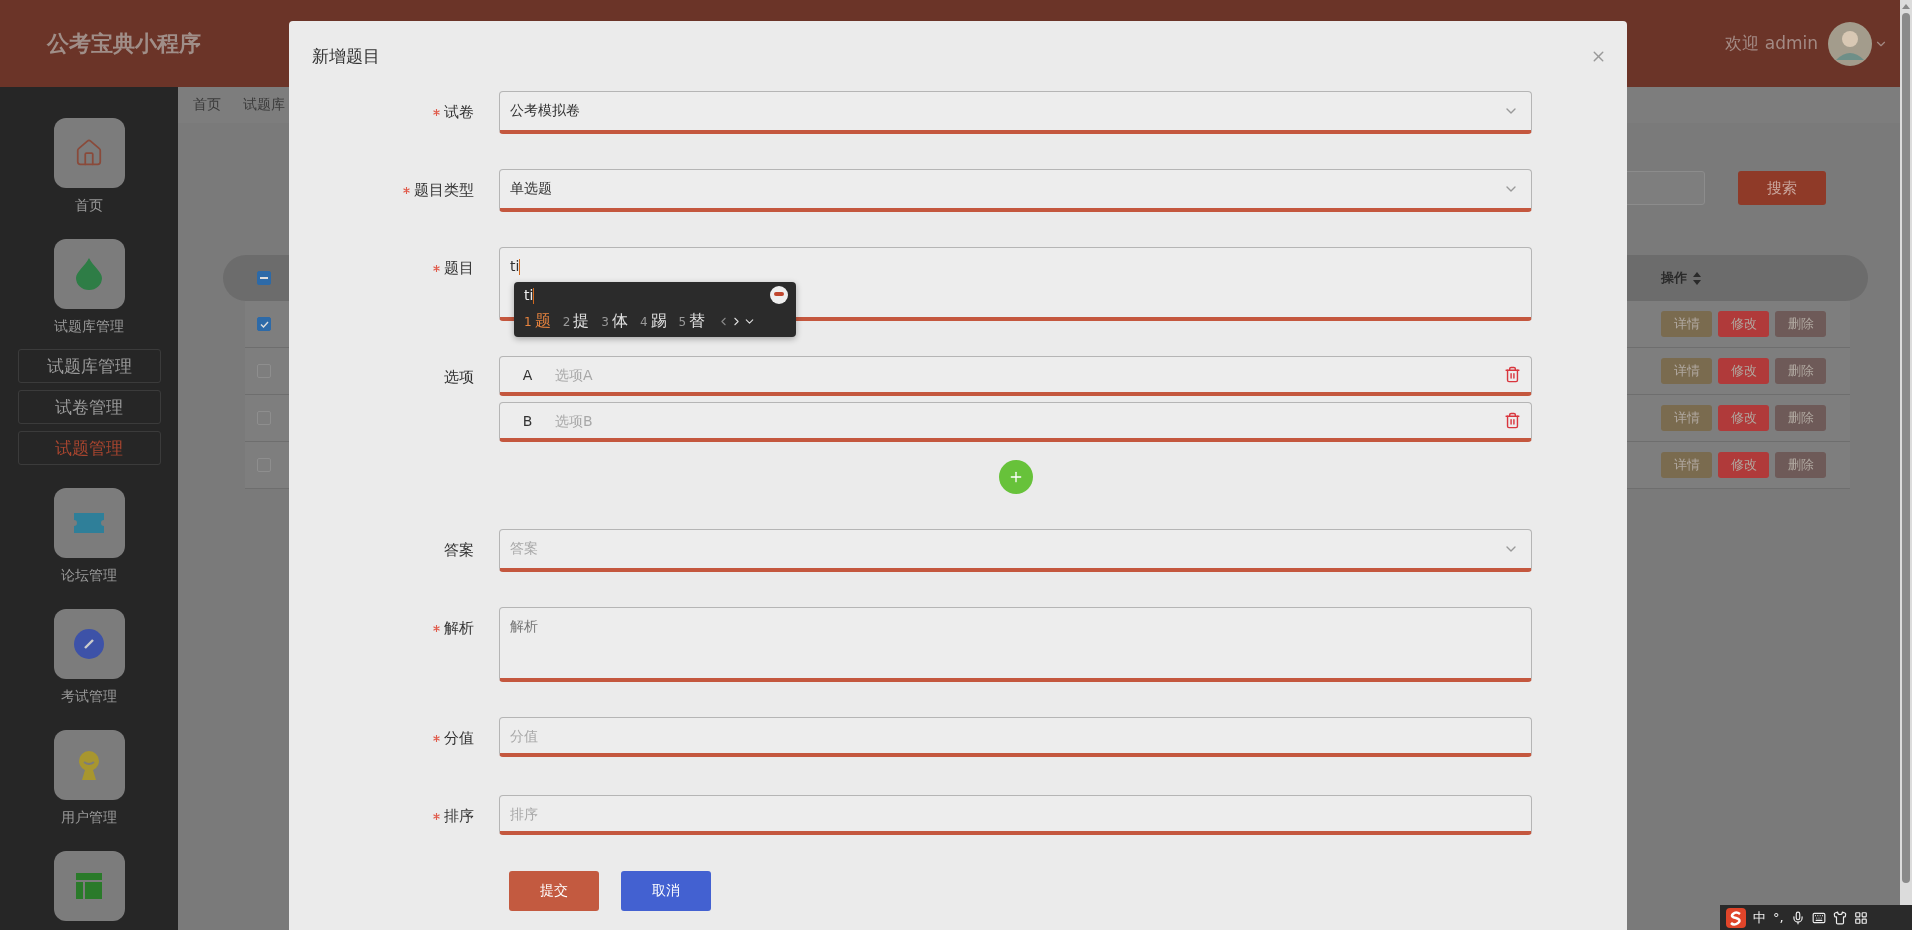  What do you see at coordinates (529, 295) in the screenshot?
I see `ime-composition: ti` at bounding box center [529, 295].